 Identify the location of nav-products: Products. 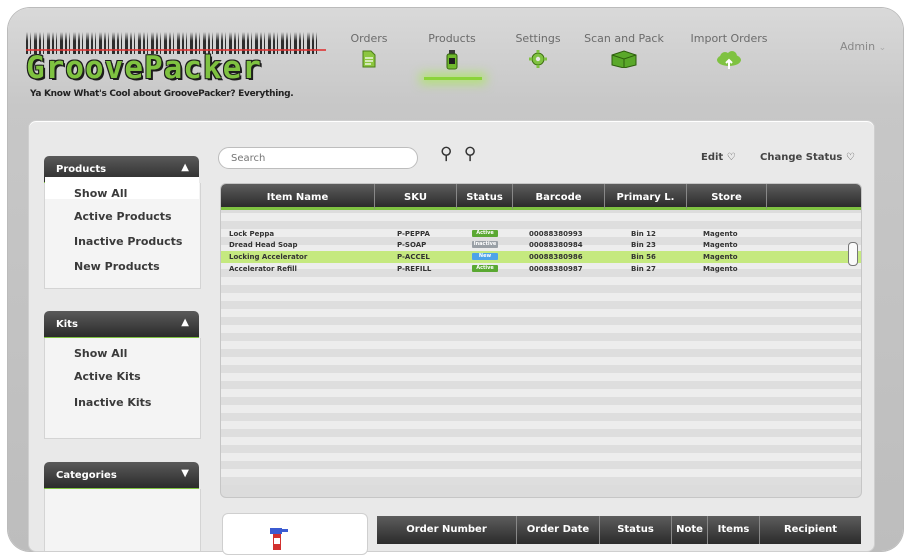
(452, 51).